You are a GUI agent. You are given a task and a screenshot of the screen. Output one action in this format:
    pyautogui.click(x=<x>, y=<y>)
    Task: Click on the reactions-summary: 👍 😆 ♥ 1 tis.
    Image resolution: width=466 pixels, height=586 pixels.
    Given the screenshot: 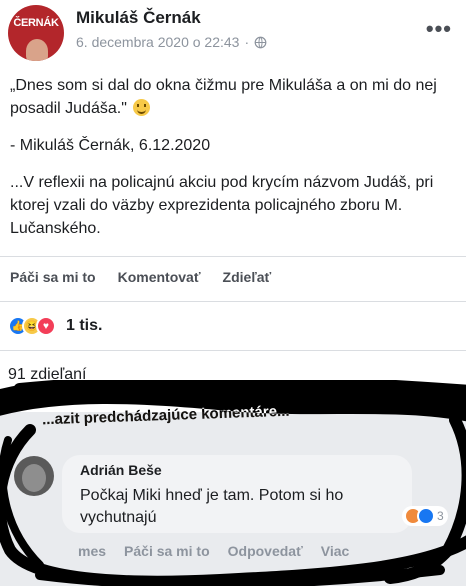 What is the action you would take?
    pyautogui.click(x=55, y=326)
    